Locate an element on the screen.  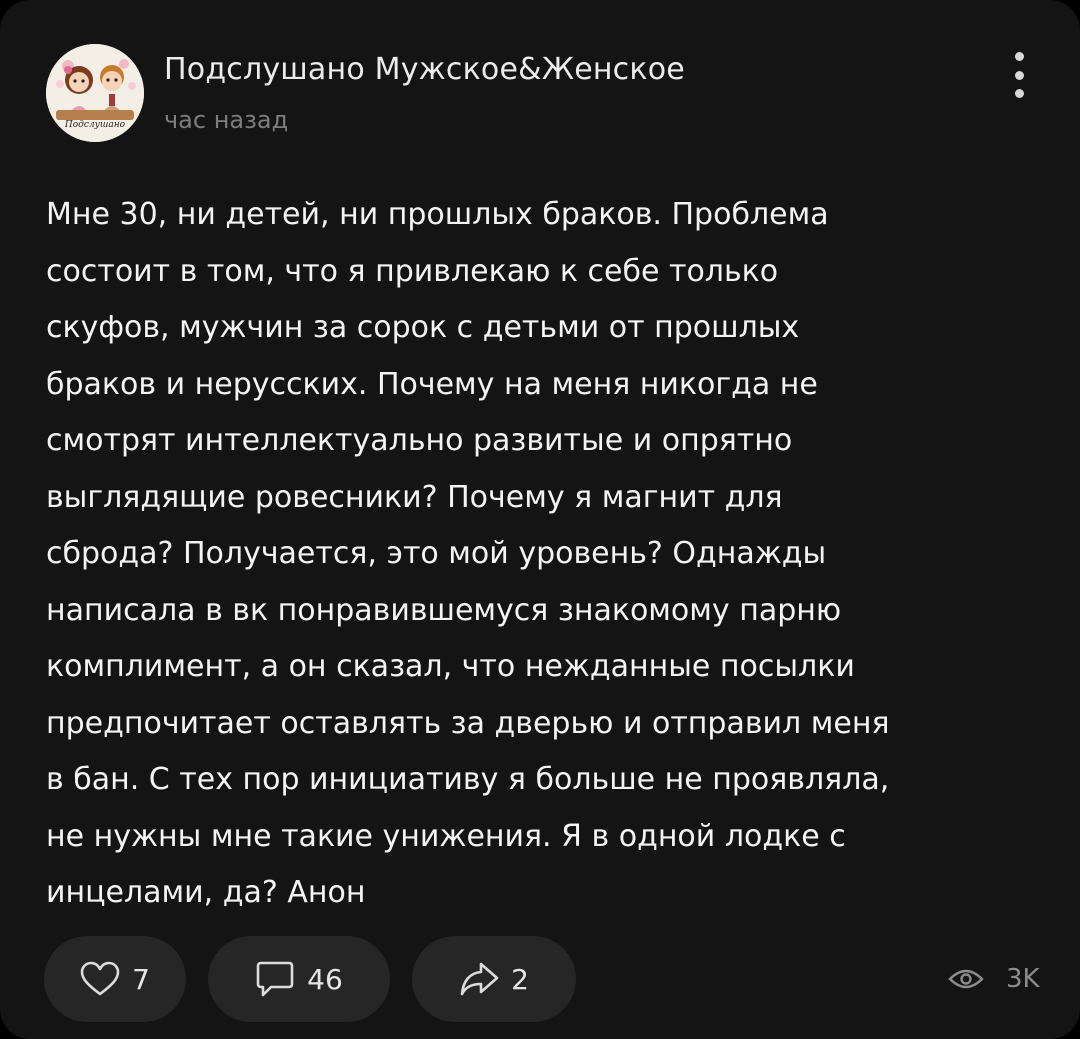
post-actions-bar: 7 46 2 3K is located at coordinates (544, 979).